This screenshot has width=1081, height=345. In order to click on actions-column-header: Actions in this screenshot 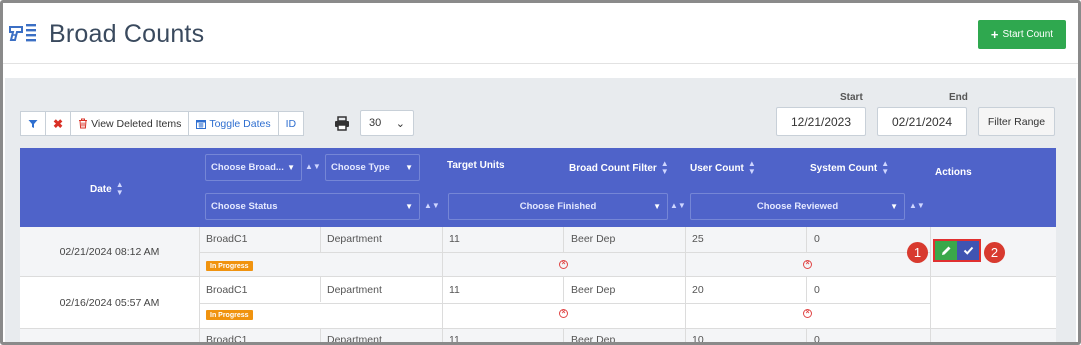, I will do `click(953, 172)`.